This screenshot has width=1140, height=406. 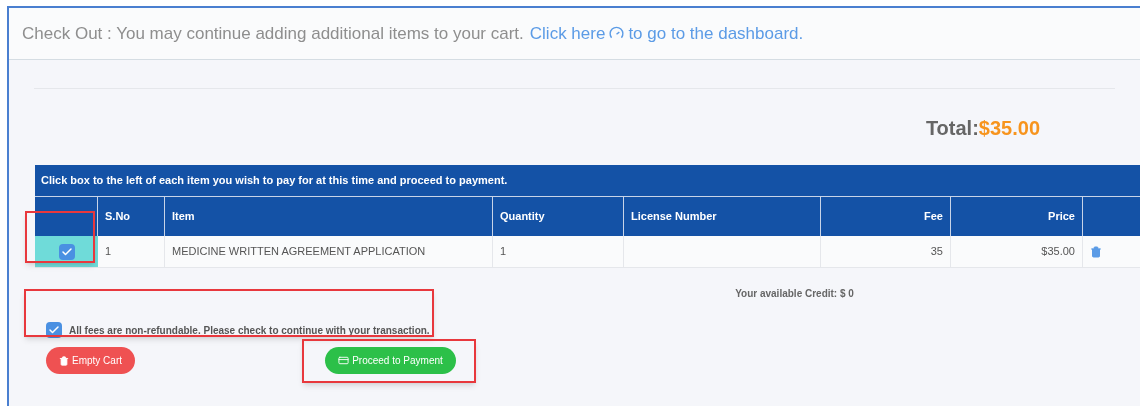 What do you see at coordinates (90, 360) in the screenshot?
I see `empty-cart-button: Empty Cart` at bounding box center [90, 360].